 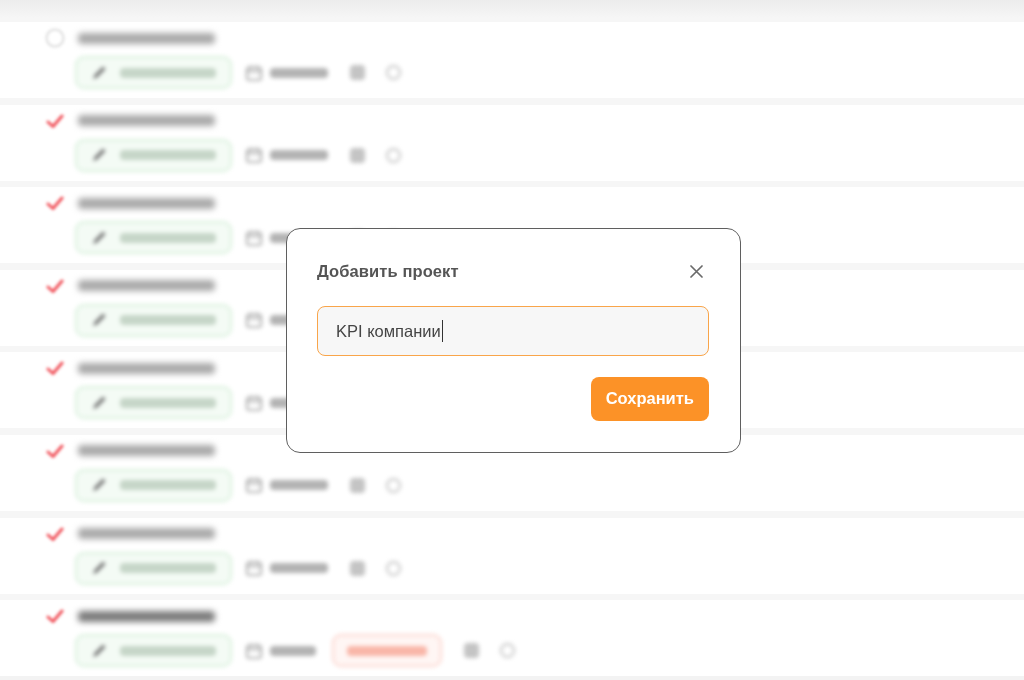 I want to click on close-button, so click(x=696, y=271).